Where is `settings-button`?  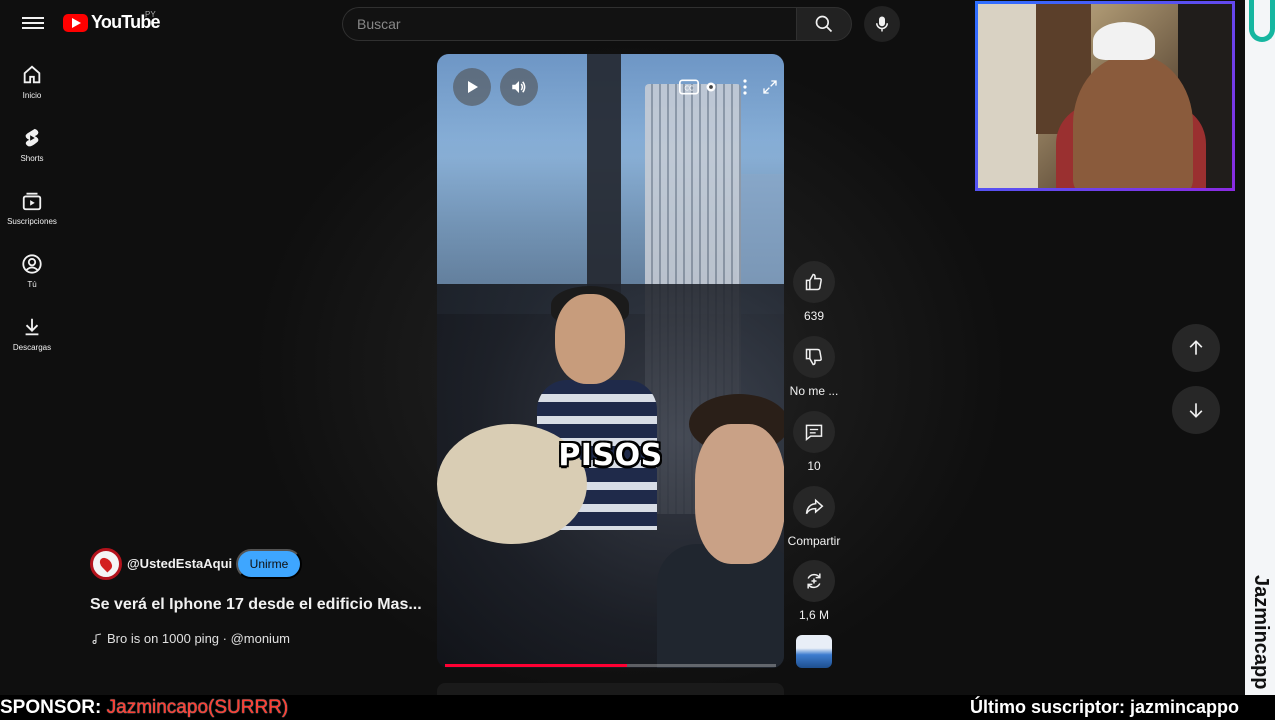
settings-button is located at coordinates (711, 87).